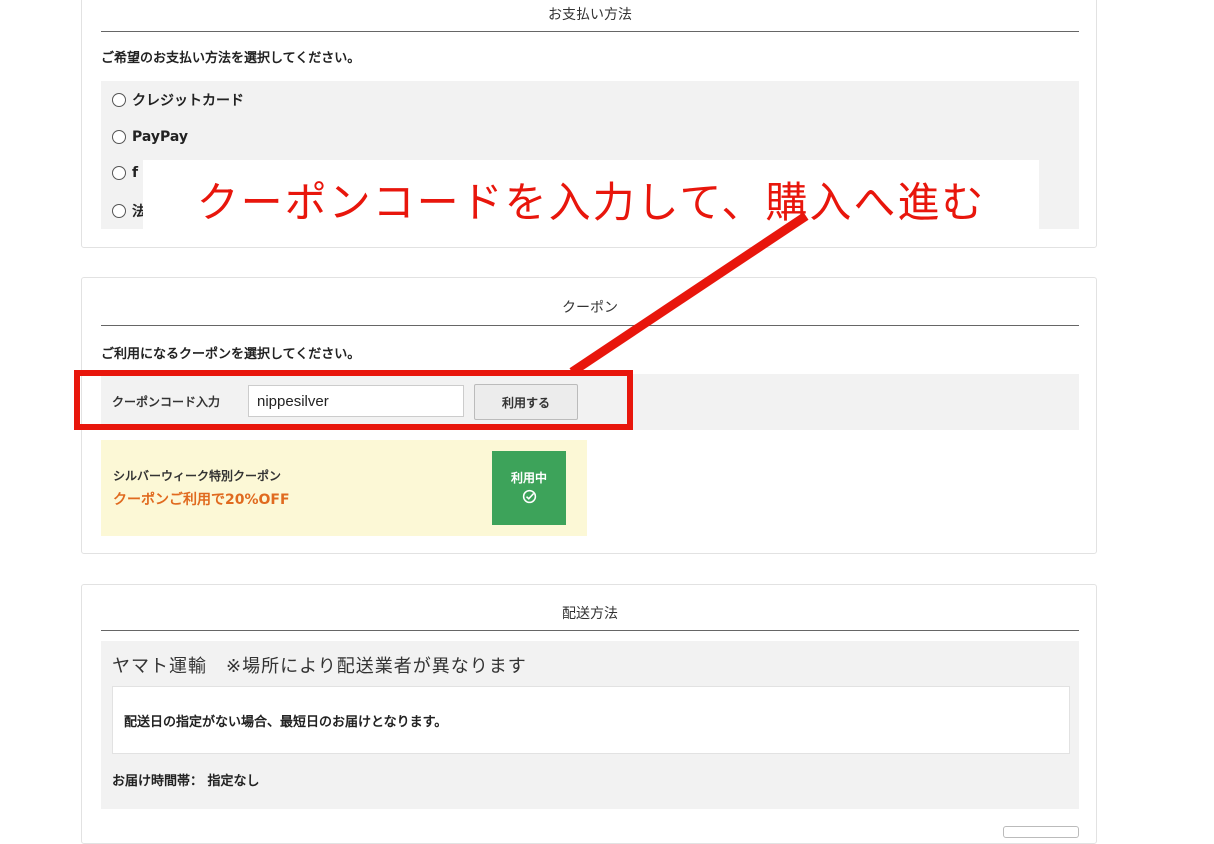  I want to click on shipping-note-box: 配送日の指定がない場合、最短日のお届けとなります。, so click(591, 720).